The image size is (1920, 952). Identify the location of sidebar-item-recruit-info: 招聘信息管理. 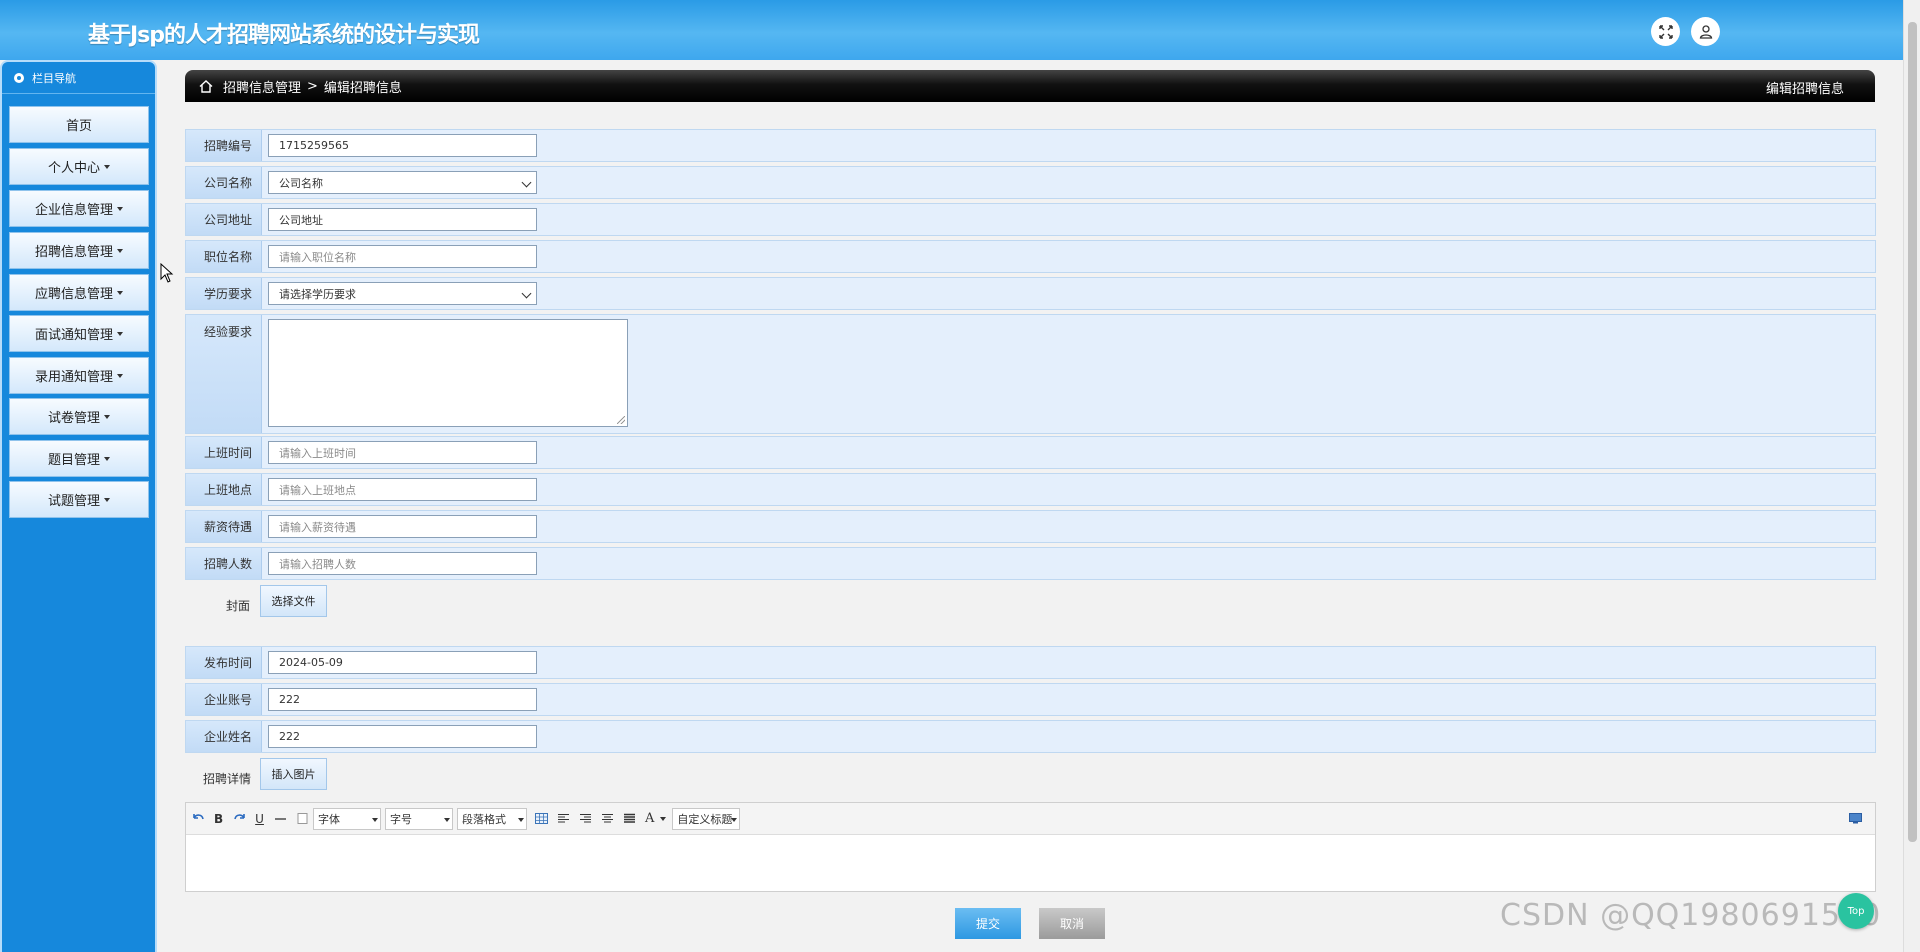
(79, 250).